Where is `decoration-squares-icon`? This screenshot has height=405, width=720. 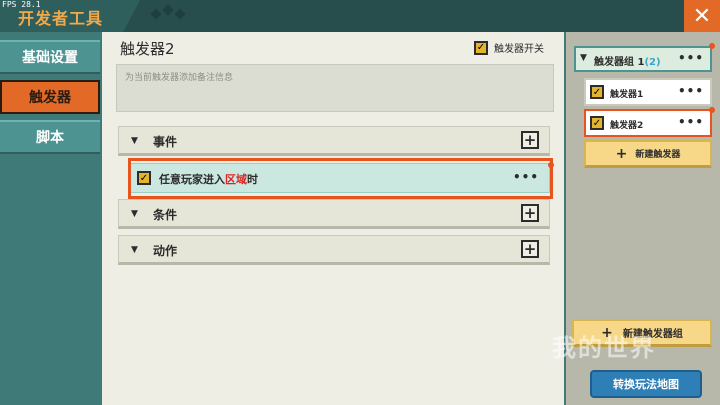 decoration-squares-icon is located at coordinates (170, 14).